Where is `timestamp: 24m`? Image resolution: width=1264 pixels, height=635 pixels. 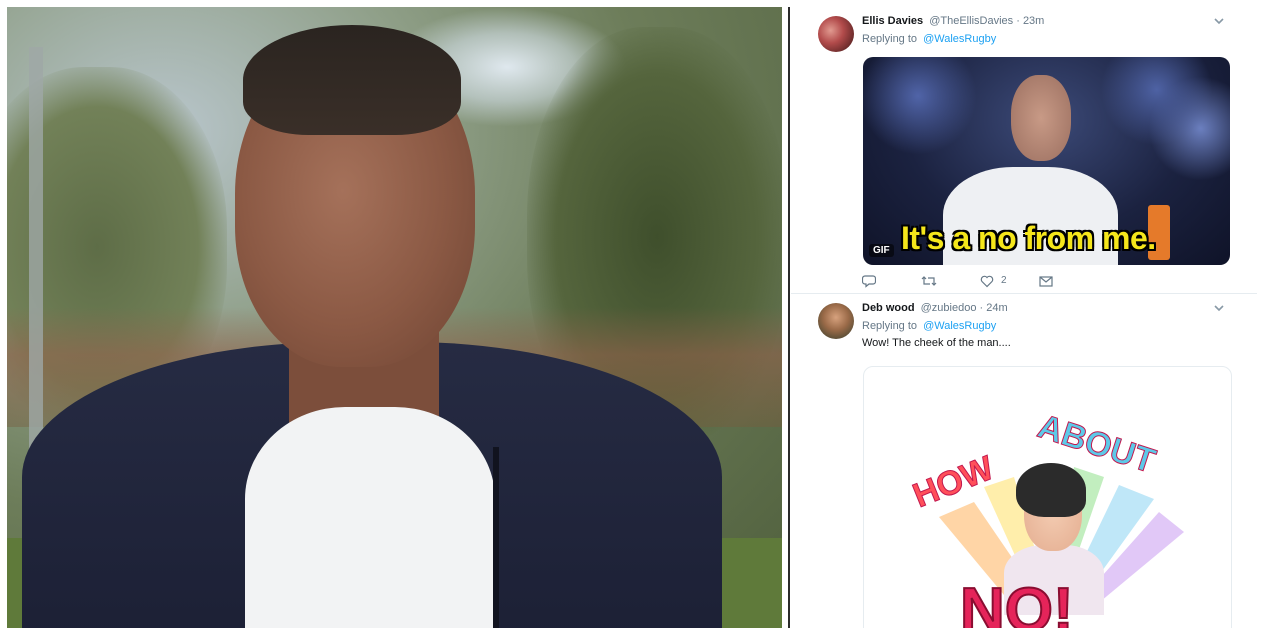 timestamp: 24m is located at coordinates (996, 308).